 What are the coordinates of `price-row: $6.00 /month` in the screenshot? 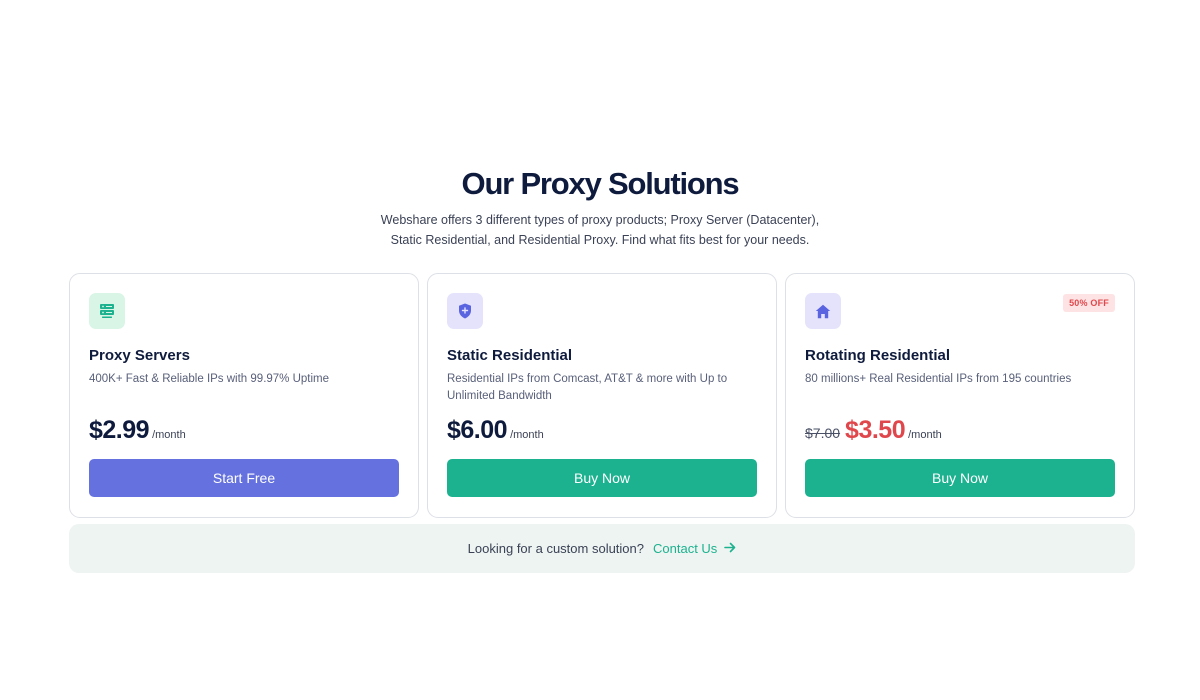 It's located at (495, 430).